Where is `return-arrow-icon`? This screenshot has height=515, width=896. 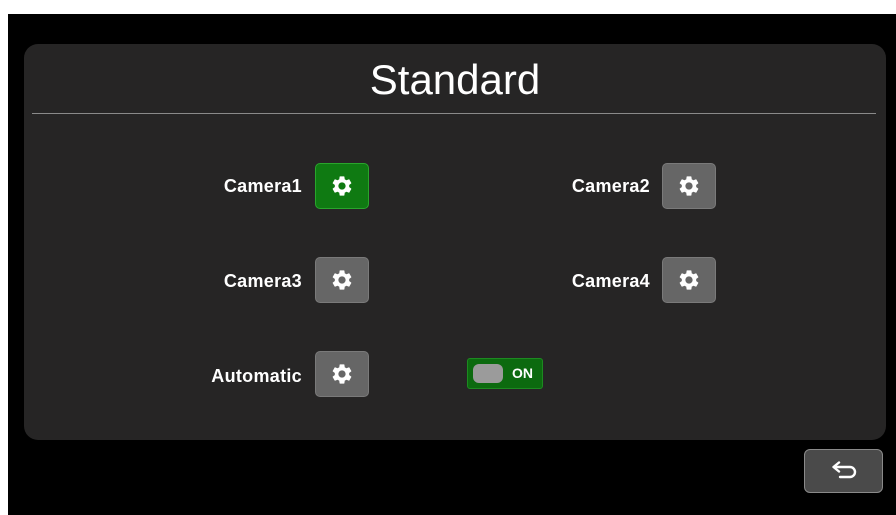
return-arrow-icon is located at coordinates (843, 470).